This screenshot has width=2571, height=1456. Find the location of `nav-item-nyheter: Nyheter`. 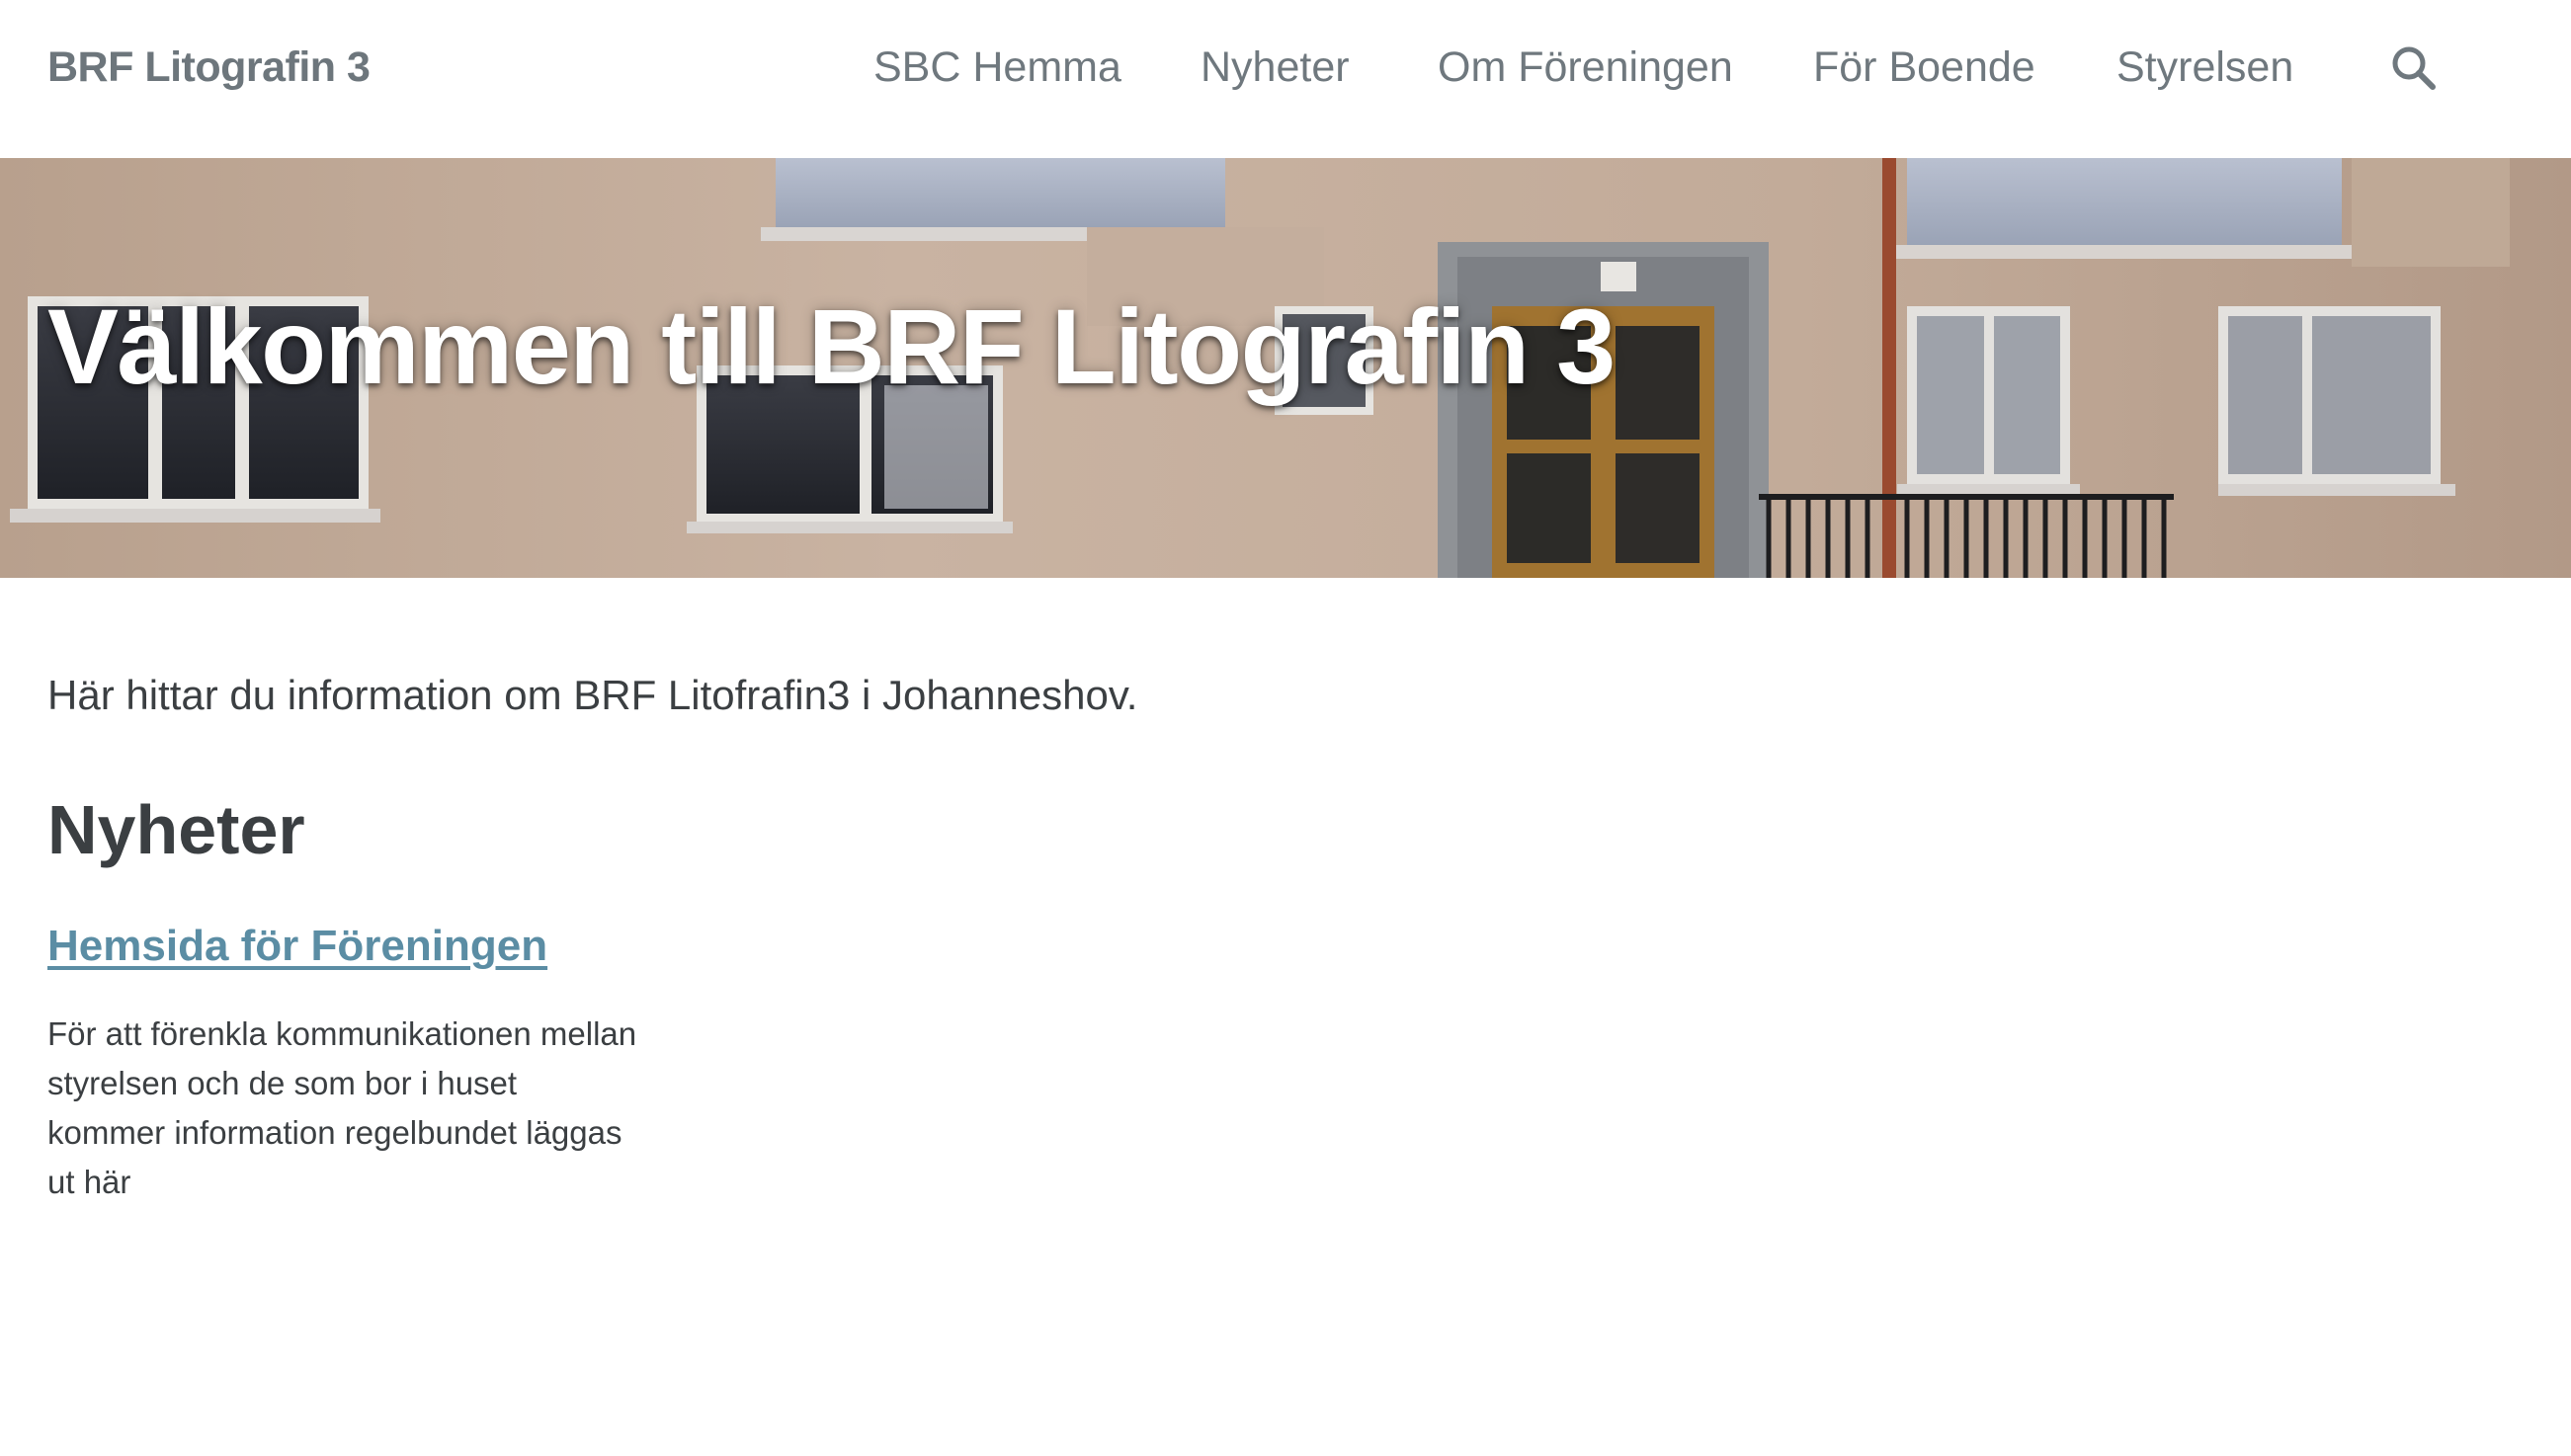

nav-item-nyheter: Nyheter is located at coordinates (1275, 67).